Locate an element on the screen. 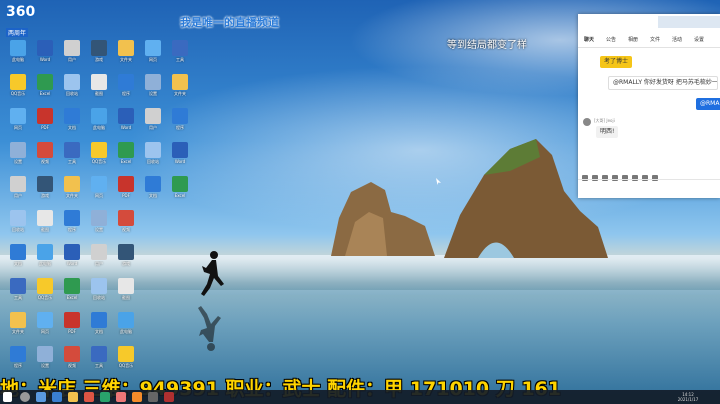  desktop-icon-label: 文件夹 is located at coordinates (126, 59).